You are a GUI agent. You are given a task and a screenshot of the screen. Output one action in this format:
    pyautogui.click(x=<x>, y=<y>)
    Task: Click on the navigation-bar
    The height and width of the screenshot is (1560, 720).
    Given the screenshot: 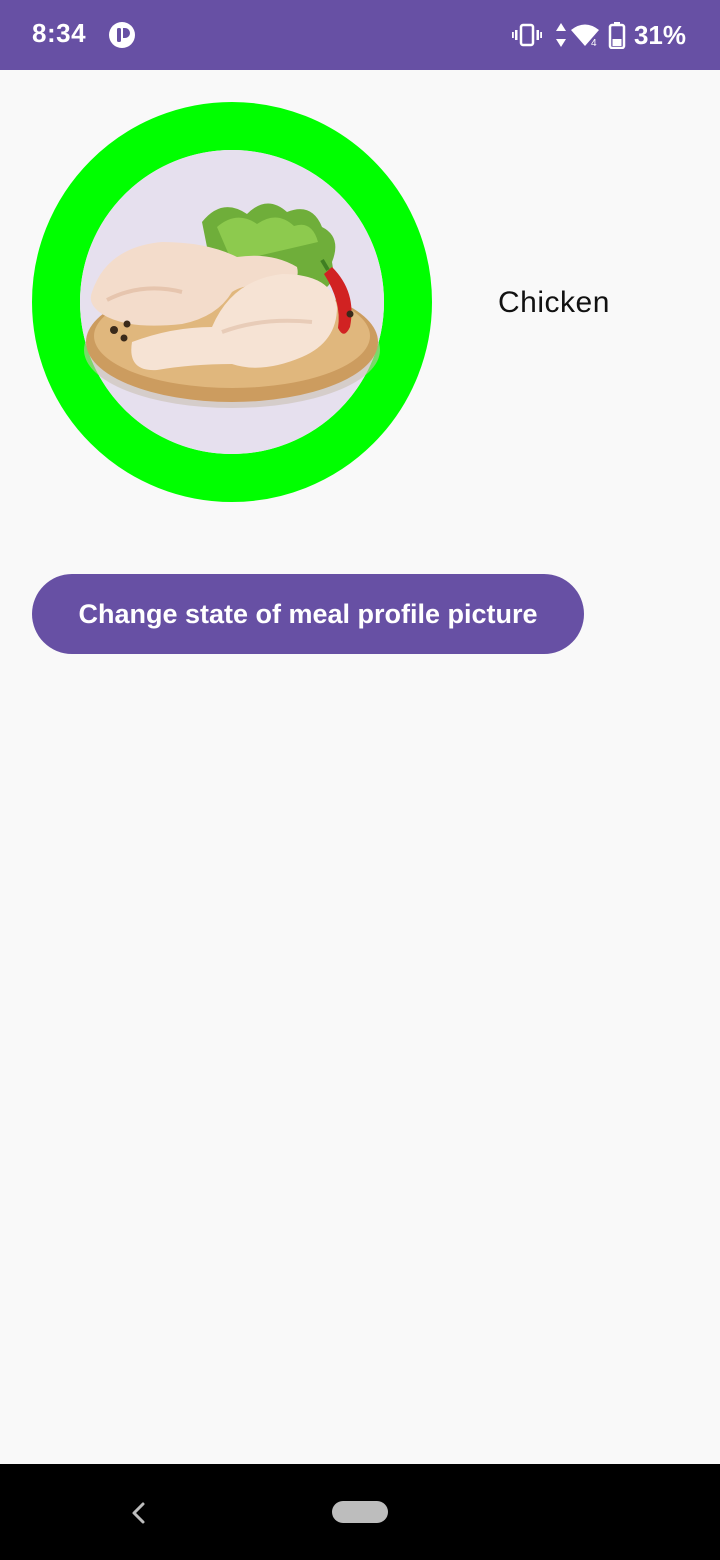 What is the action you would take?
    pyautogui.click(x=360, y=1512)
    